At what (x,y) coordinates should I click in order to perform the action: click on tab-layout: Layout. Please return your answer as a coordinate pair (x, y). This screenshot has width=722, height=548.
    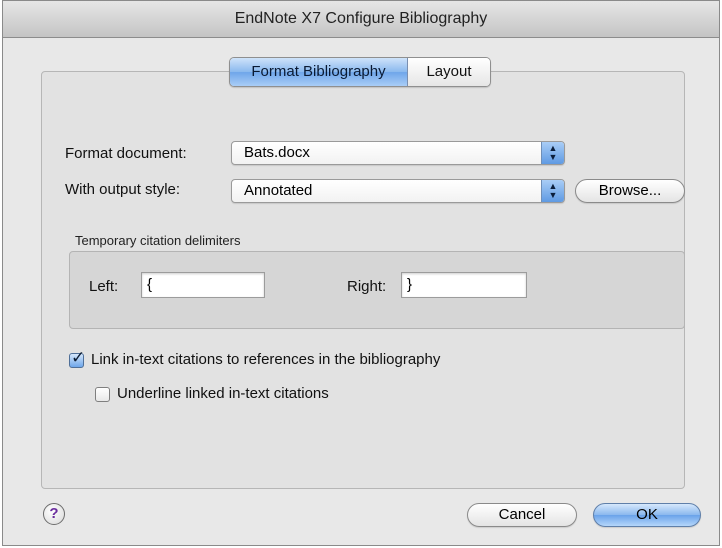
    Looking at the image, I should click on (449, 72).